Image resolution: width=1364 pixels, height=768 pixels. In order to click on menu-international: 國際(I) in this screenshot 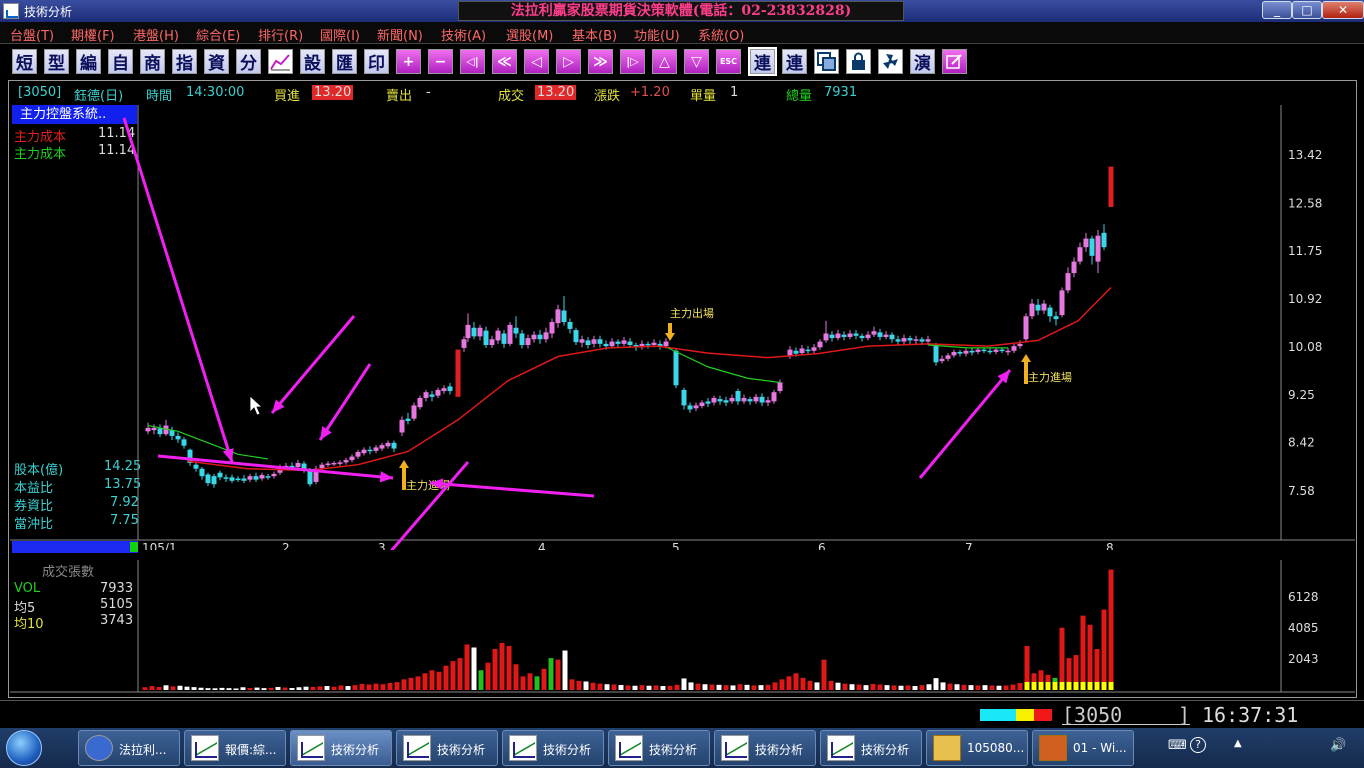, I will do `click(340, 34)`.